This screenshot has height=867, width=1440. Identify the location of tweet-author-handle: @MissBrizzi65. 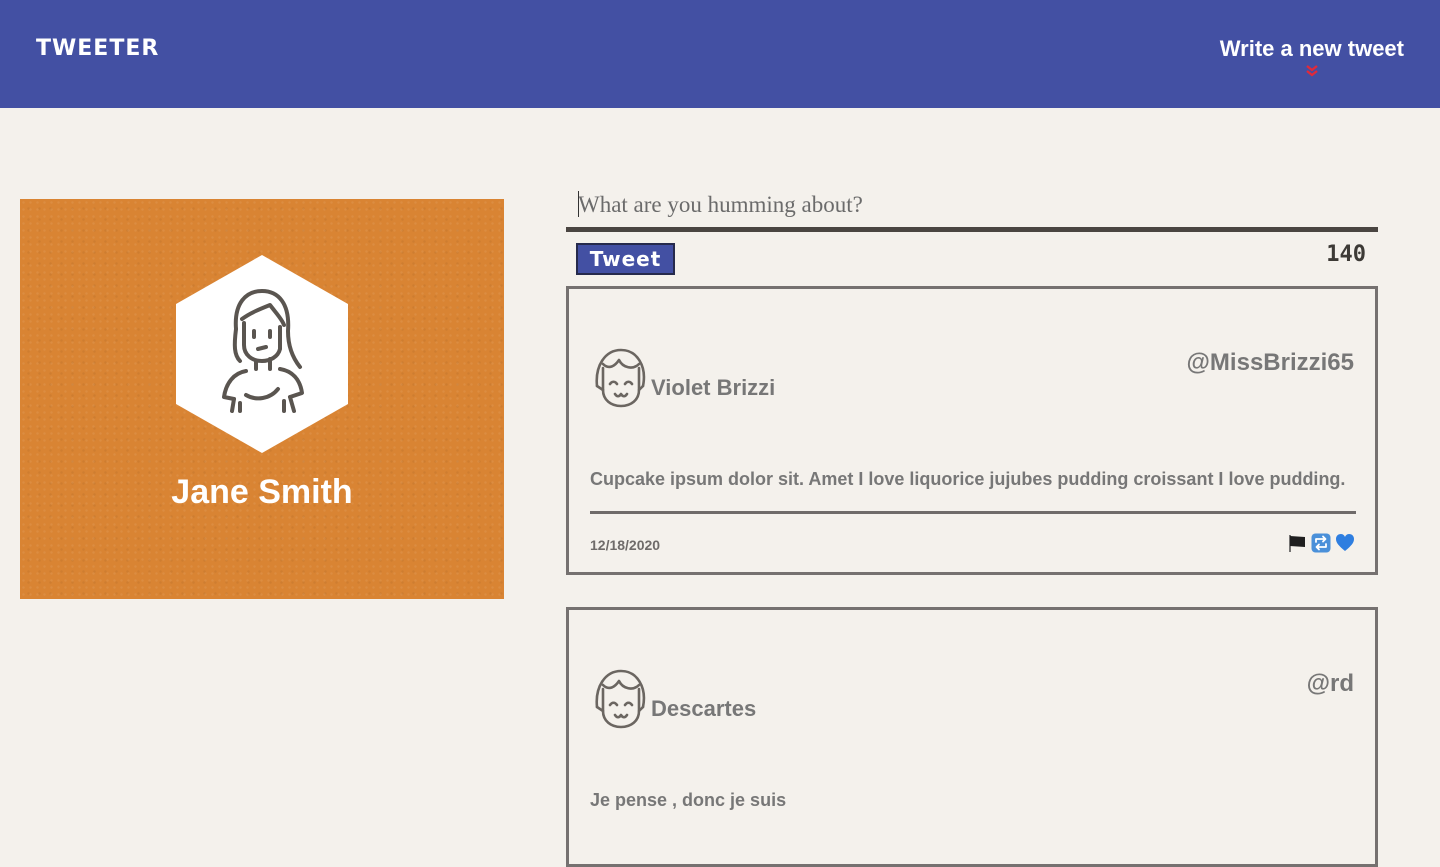
(1270, 362).